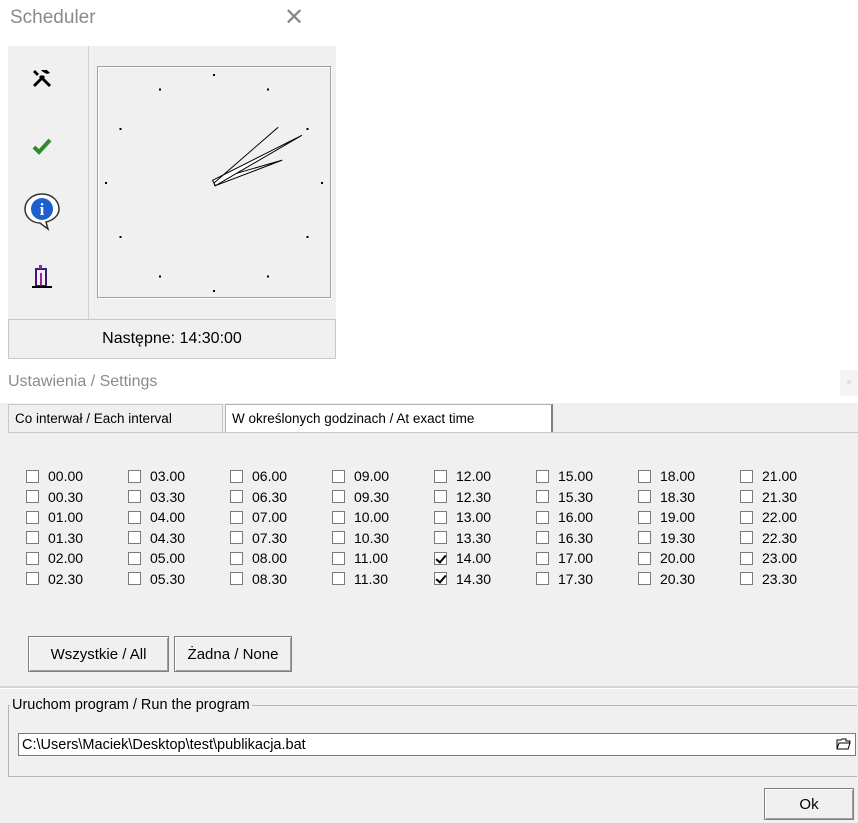  What do you see at coordinates (843, 745) in the screenshot?
I see `open-folder-icon` at bounding box center [843, 745].